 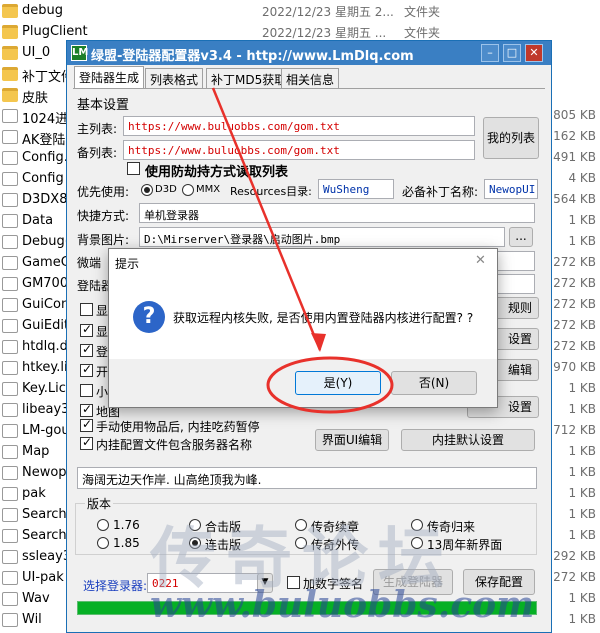 I want to click on annotation-arrow-line, so click(x=266, y=219).